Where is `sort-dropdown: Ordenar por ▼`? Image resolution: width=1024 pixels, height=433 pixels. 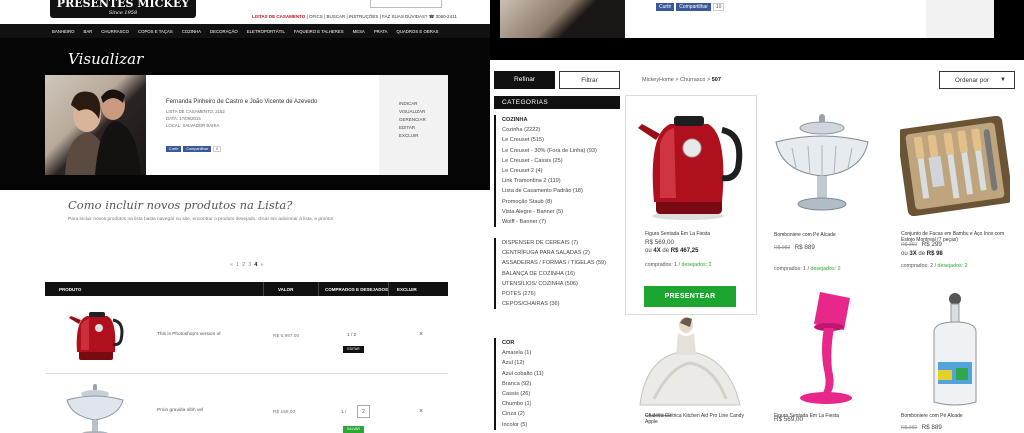 sort-dropdown: Ordenar por ▼ is located at coordinates (977, 80).